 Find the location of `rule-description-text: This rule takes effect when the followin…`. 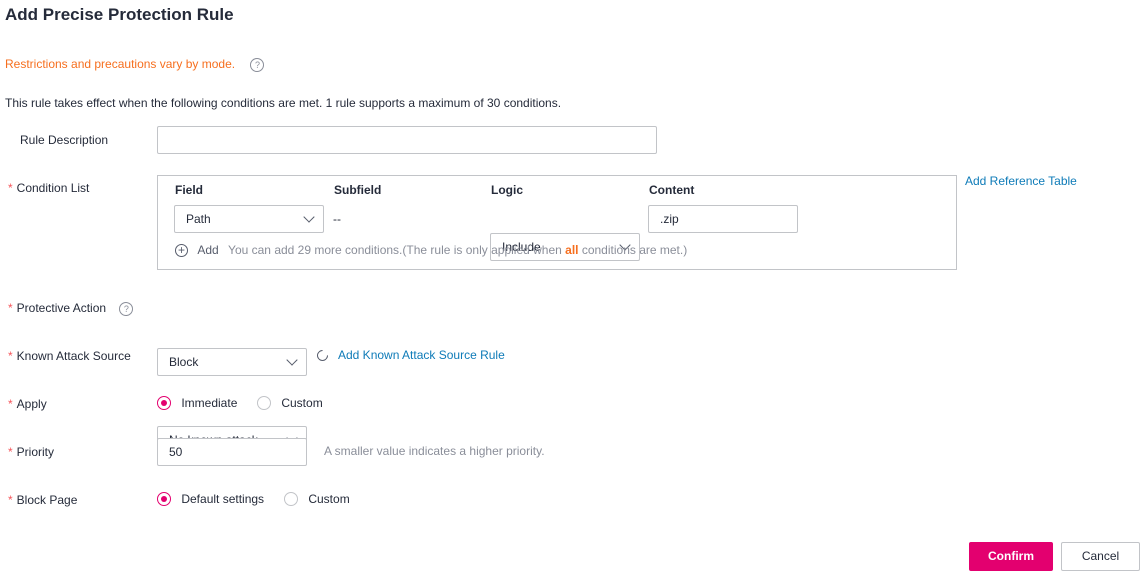

rule-description-text: This rule takes effect when the followin… is located at coordinates (283, 103).